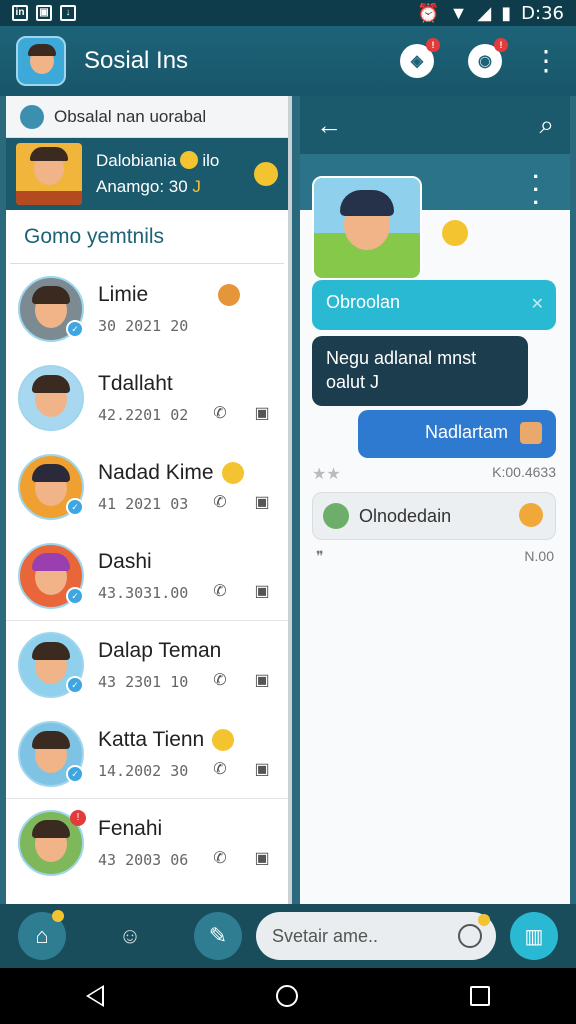  What do you see at coordinates (147, 575) in the screenshot?
I see `contact-item: ✓ Dashi 43.3031.00 ✆ ▣` at bounding box center [147, 575].